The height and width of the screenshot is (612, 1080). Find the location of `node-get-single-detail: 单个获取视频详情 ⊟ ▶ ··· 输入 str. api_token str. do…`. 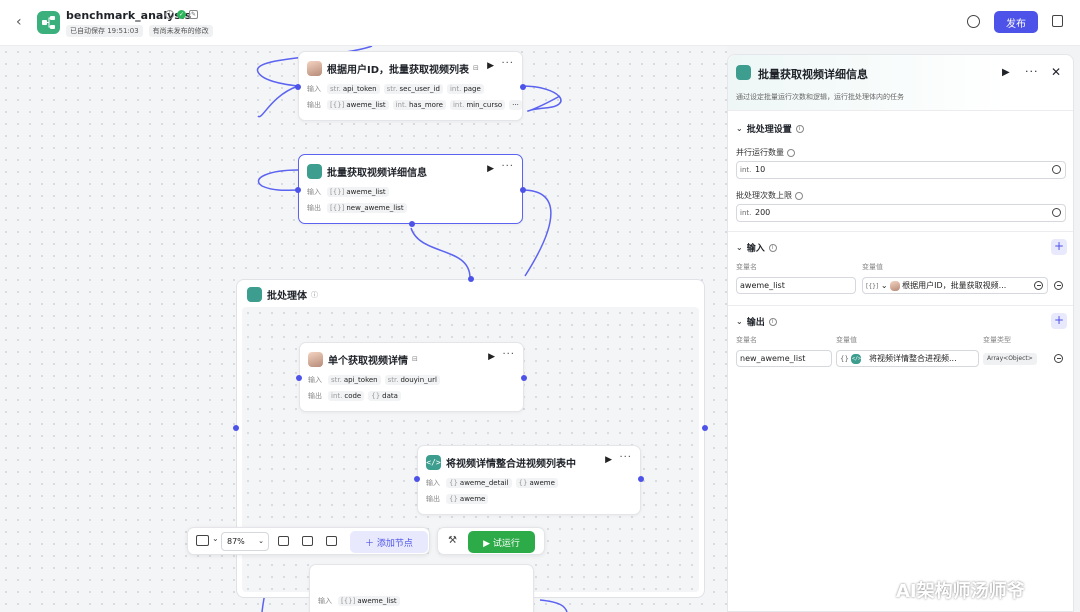

node-get-single-detail: 单个获取视频详情 ⊟ ▶ ··· 输入 str. api_token str. do… is located at coordinates (411, 377).